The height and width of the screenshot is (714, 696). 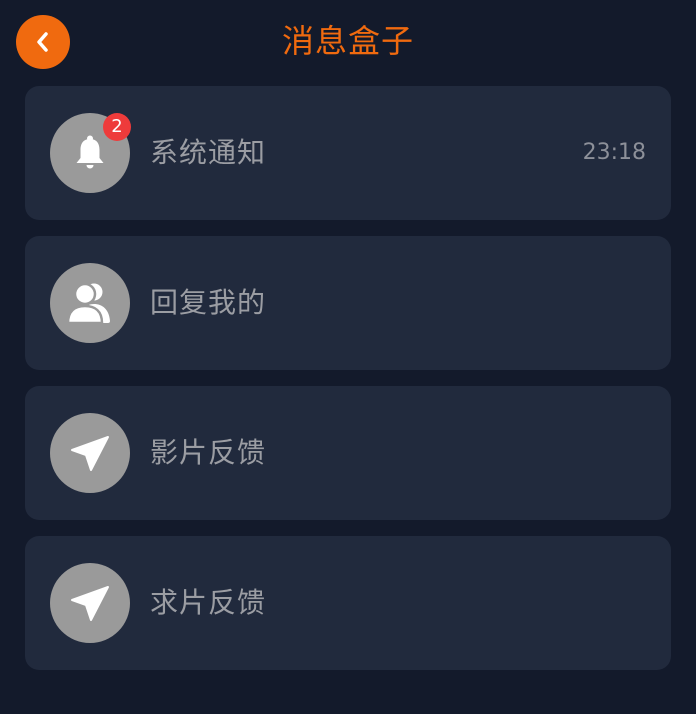 I want to click on users-icon, so click(x=88, y=303).